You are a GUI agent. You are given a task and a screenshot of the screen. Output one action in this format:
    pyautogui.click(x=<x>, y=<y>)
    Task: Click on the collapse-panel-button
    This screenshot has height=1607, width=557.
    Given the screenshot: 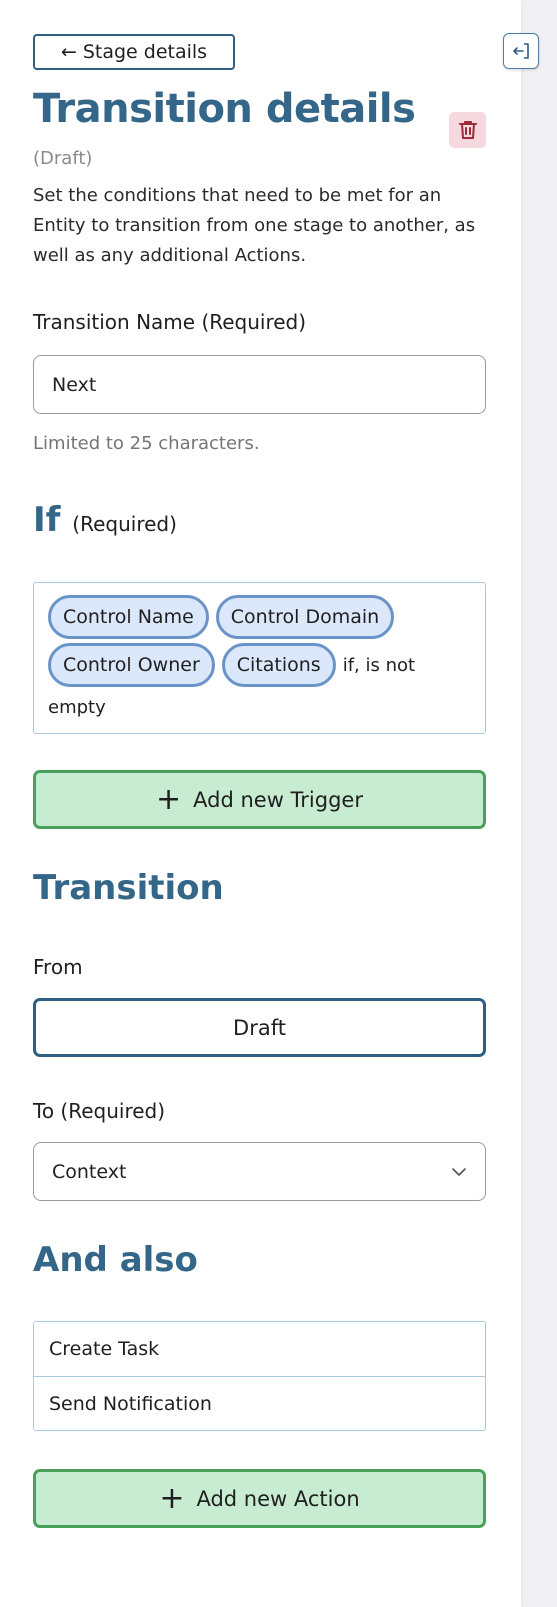 What is the action you would take?
    pyautogui.click(x=521, y=51)
    